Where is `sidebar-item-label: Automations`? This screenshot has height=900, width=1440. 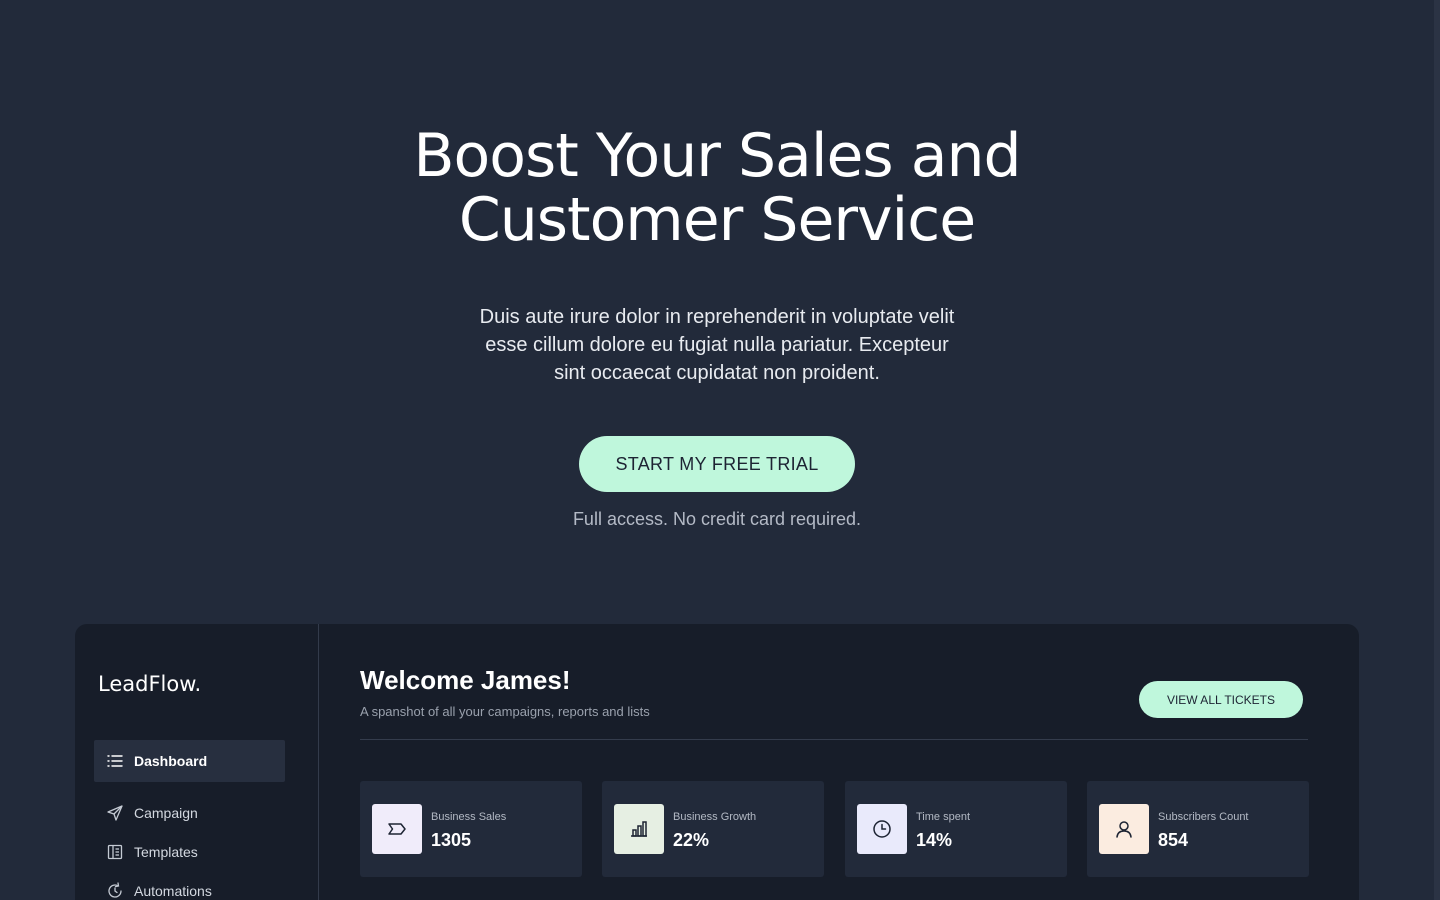 sidebar-item-label: Automations is located at coordinates (173, 891).